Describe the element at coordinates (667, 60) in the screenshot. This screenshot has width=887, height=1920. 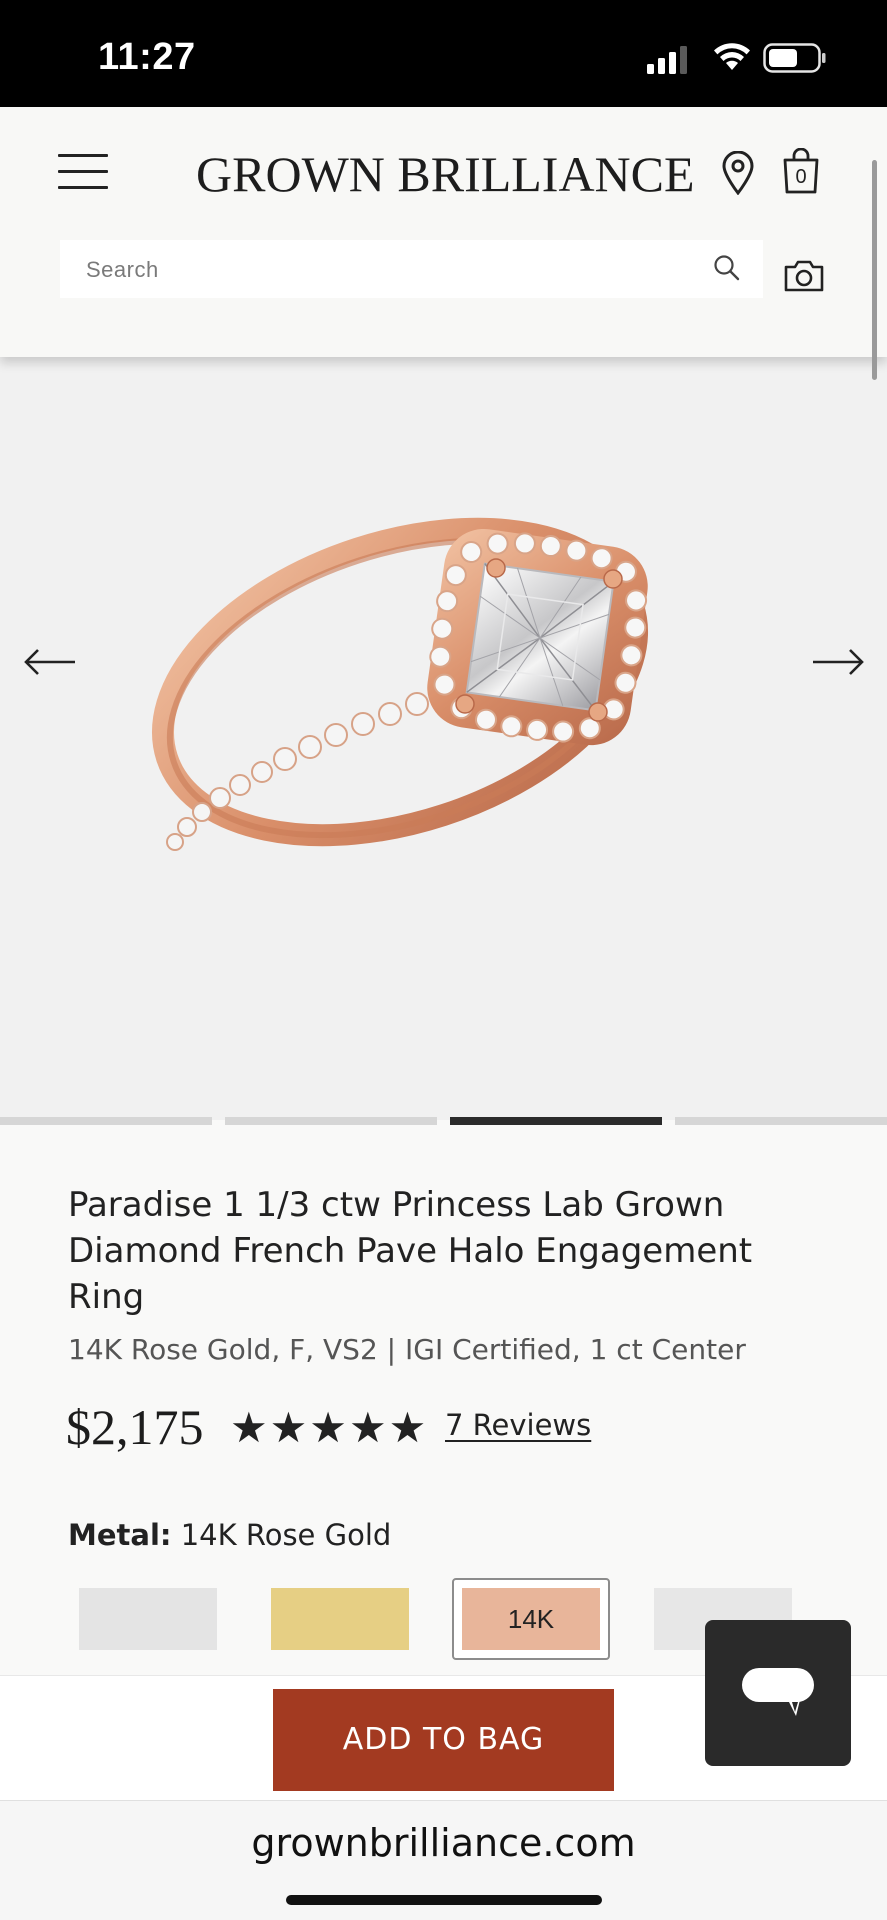
I see `signal-icon` at that location.